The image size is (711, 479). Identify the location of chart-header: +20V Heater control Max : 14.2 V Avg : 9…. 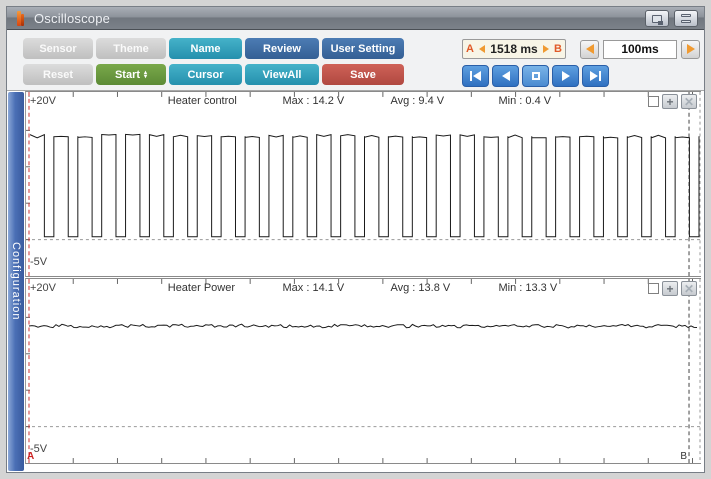
(363, 101).